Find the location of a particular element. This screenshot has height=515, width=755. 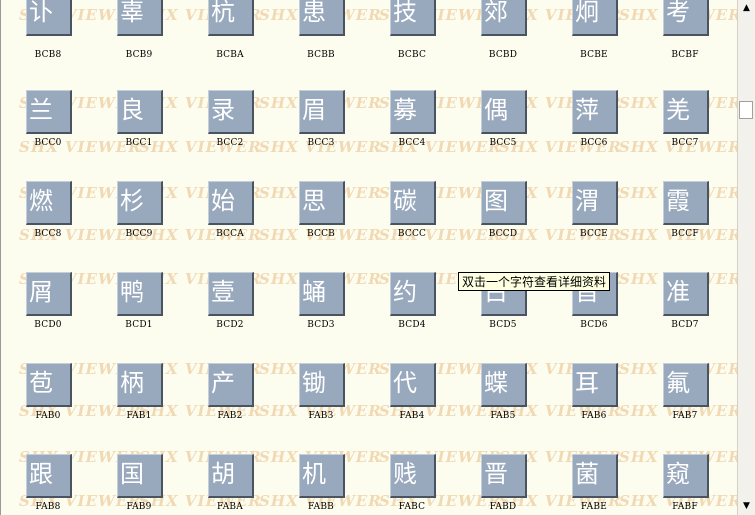

character-cell: 贱 FABC is located at coordinates (421, 484).